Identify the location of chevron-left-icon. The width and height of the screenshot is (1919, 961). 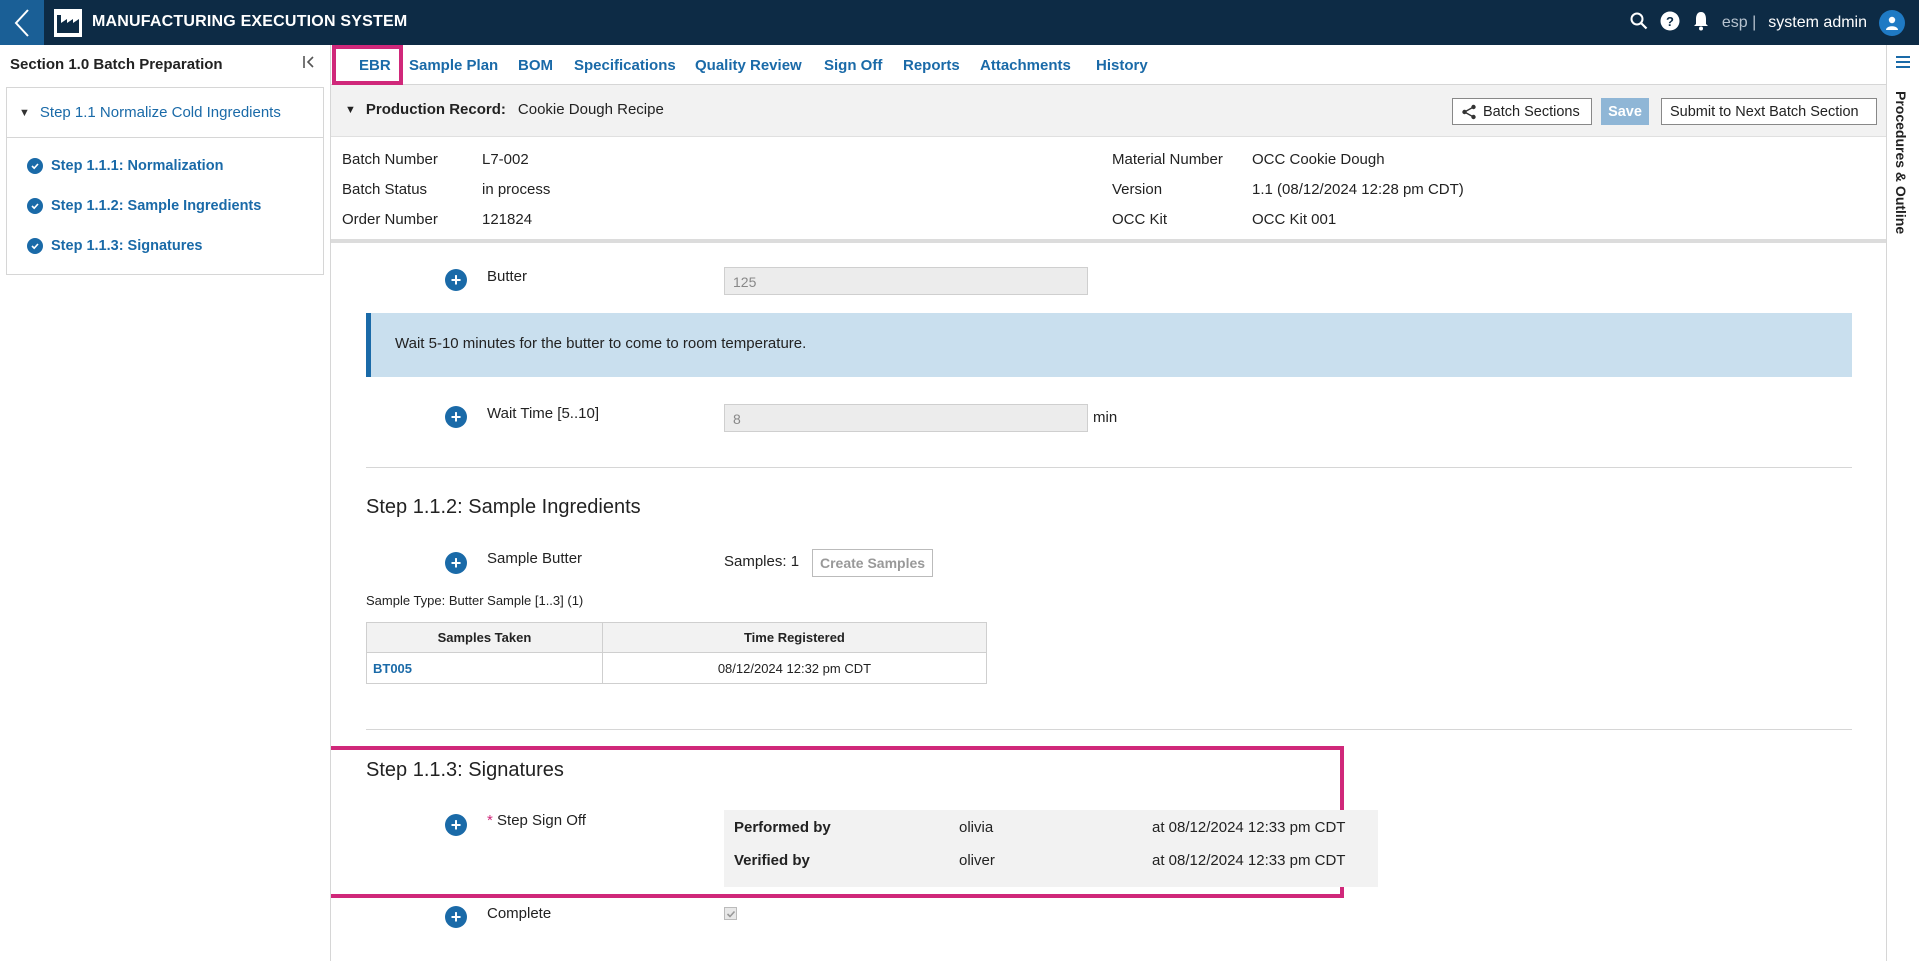
(21, 22).